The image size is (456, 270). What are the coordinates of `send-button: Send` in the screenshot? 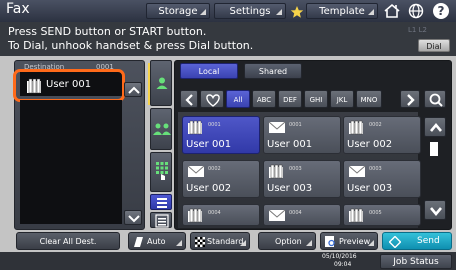 It's located at (417, 241).